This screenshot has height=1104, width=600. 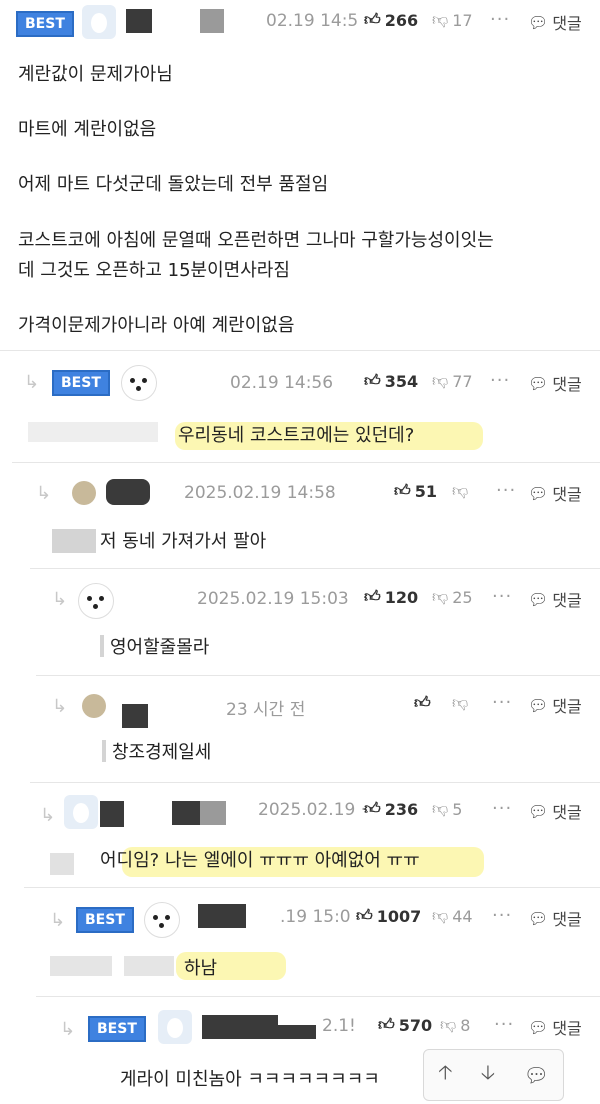 I want to click on dislike-button: 👎︎ 8, so click(x=455, y=1025).